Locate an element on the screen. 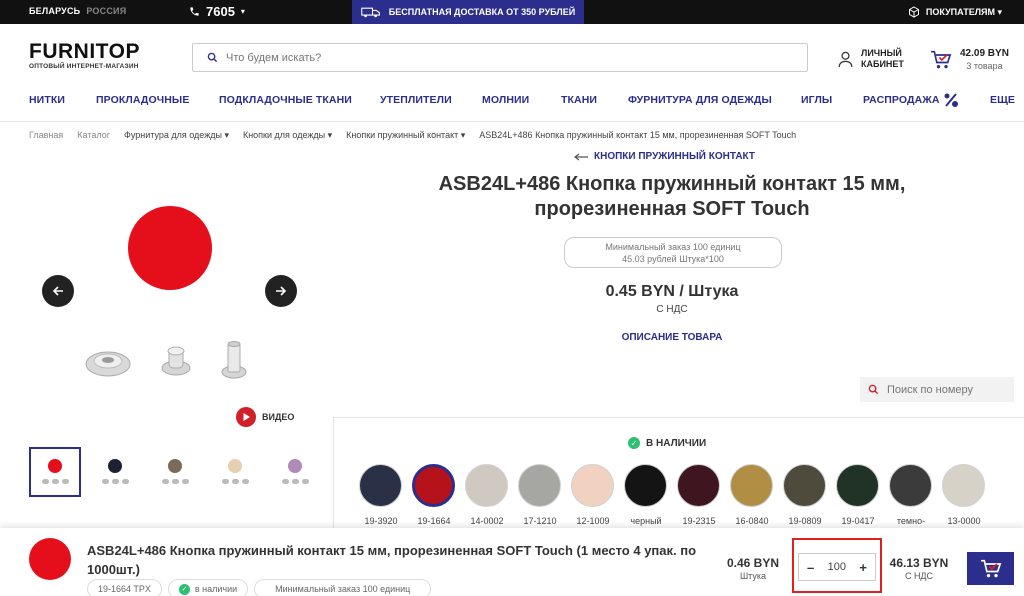  region-switcher: БЕЛАРУСЬ РОССИЯ is located at coordinates (77, 11).